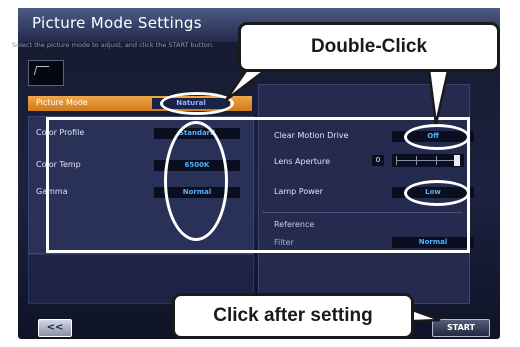  What do you see at coordinates (293, 316) in the screenshot?
I see `click-after-setting-callout: Click after setting` at bounding box center [293, 316].